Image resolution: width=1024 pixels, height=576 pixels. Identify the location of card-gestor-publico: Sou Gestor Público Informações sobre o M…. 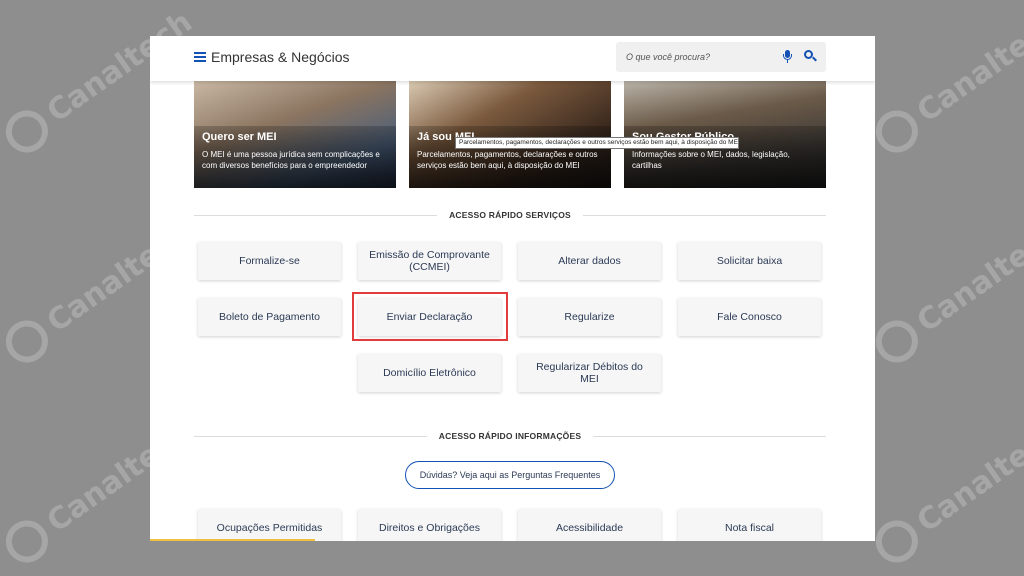
(725, 134).